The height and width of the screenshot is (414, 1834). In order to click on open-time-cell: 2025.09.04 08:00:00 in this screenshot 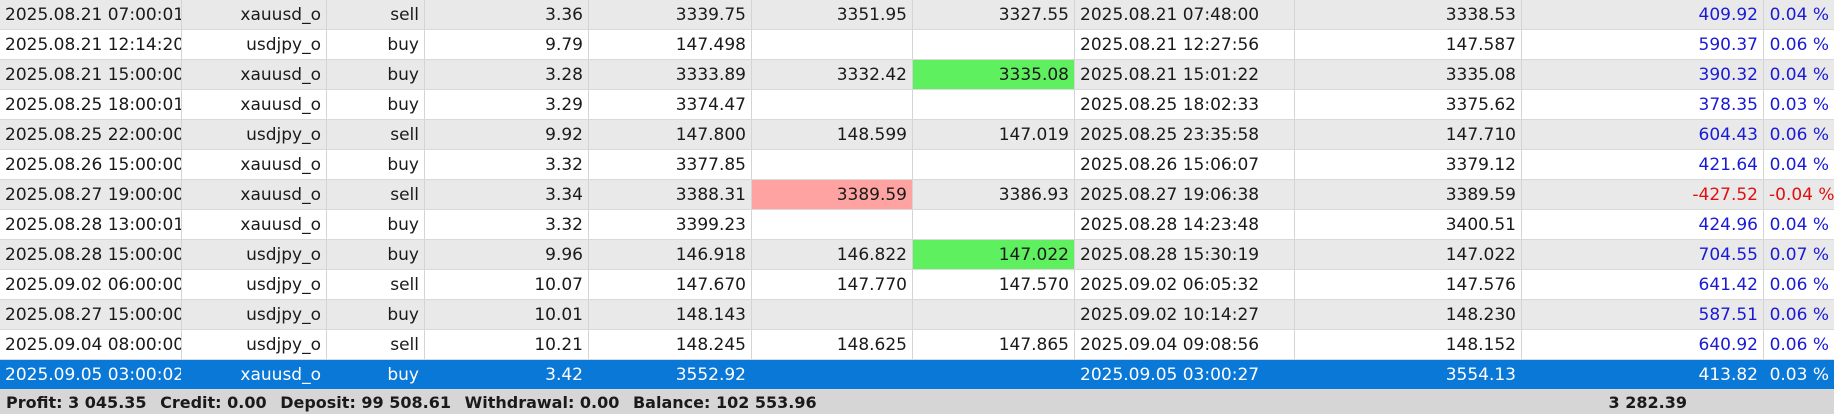, I will do `click(91, 344)`.